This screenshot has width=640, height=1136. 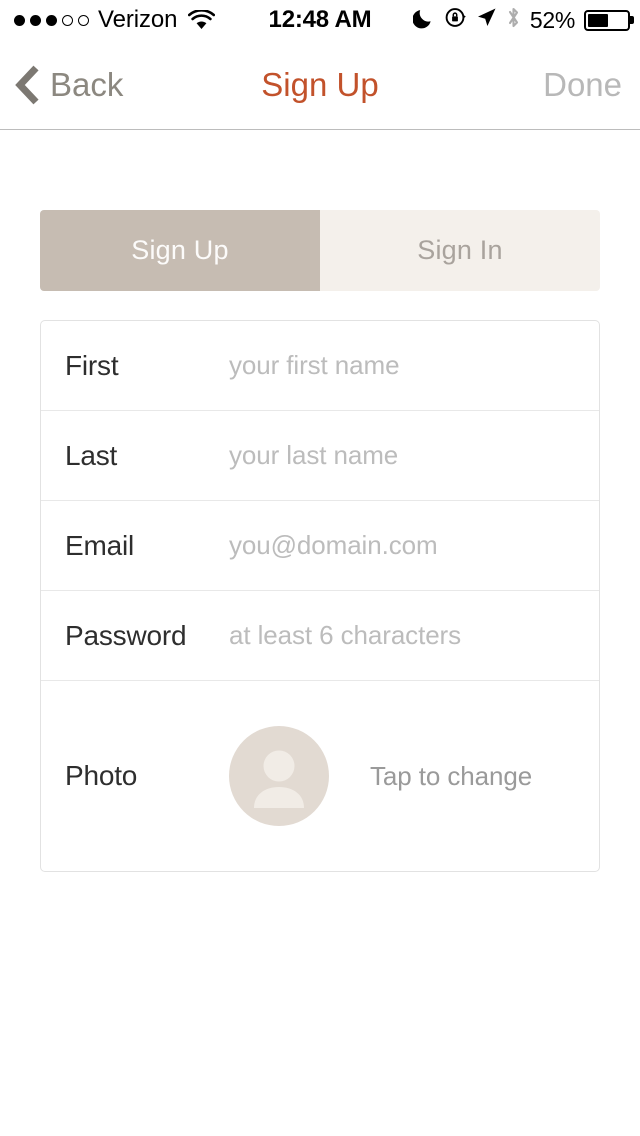 I want to click on field-row-photo: Photo Tap to change, so click(x=320, y=776).